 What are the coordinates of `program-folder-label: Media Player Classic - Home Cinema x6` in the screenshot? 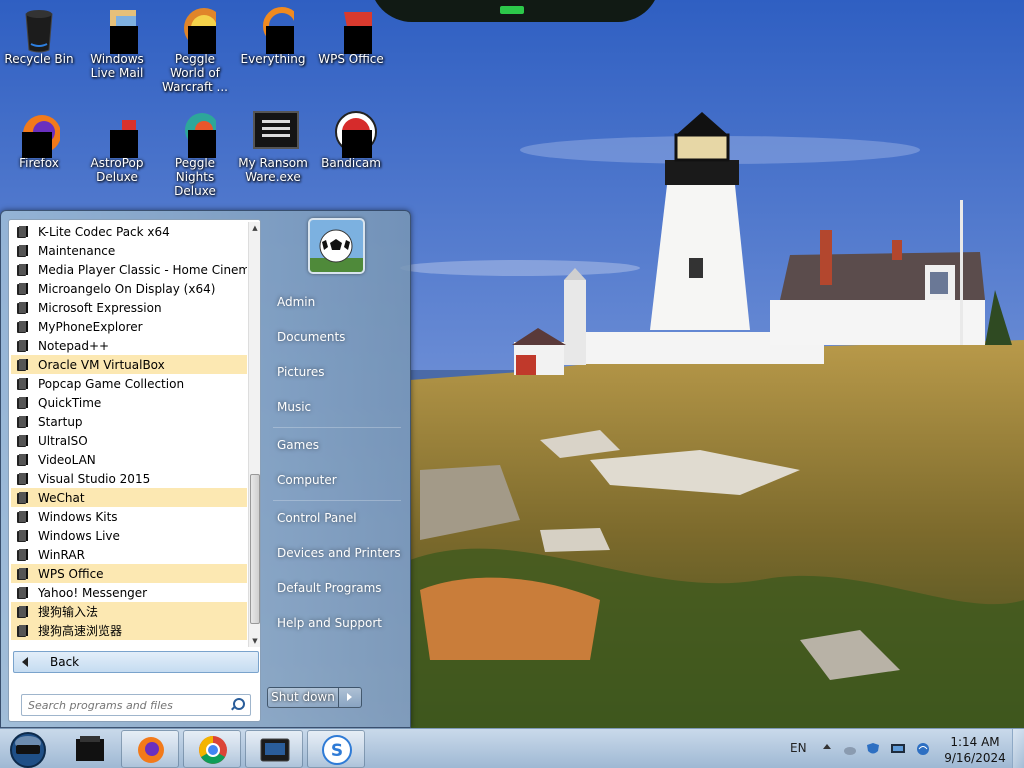 It's located at (142, 269).